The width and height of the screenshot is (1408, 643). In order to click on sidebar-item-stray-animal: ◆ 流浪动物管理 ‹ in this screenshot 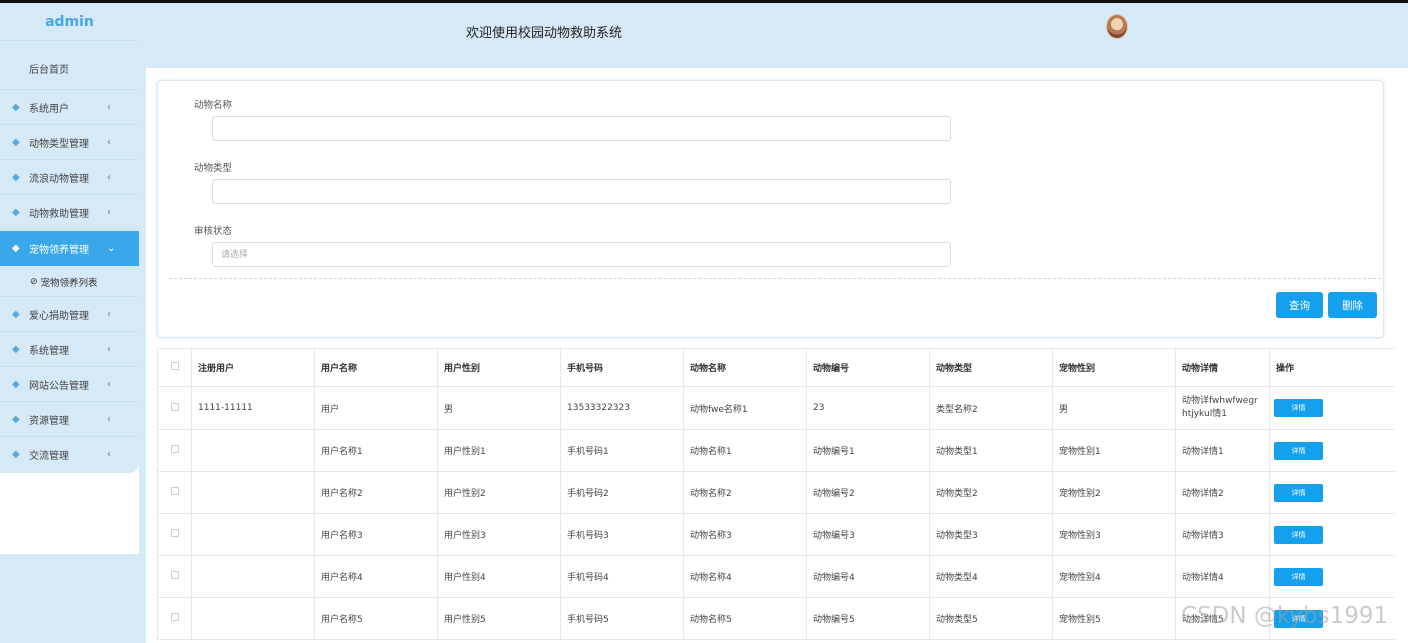, I will do `click(69, 177)`.